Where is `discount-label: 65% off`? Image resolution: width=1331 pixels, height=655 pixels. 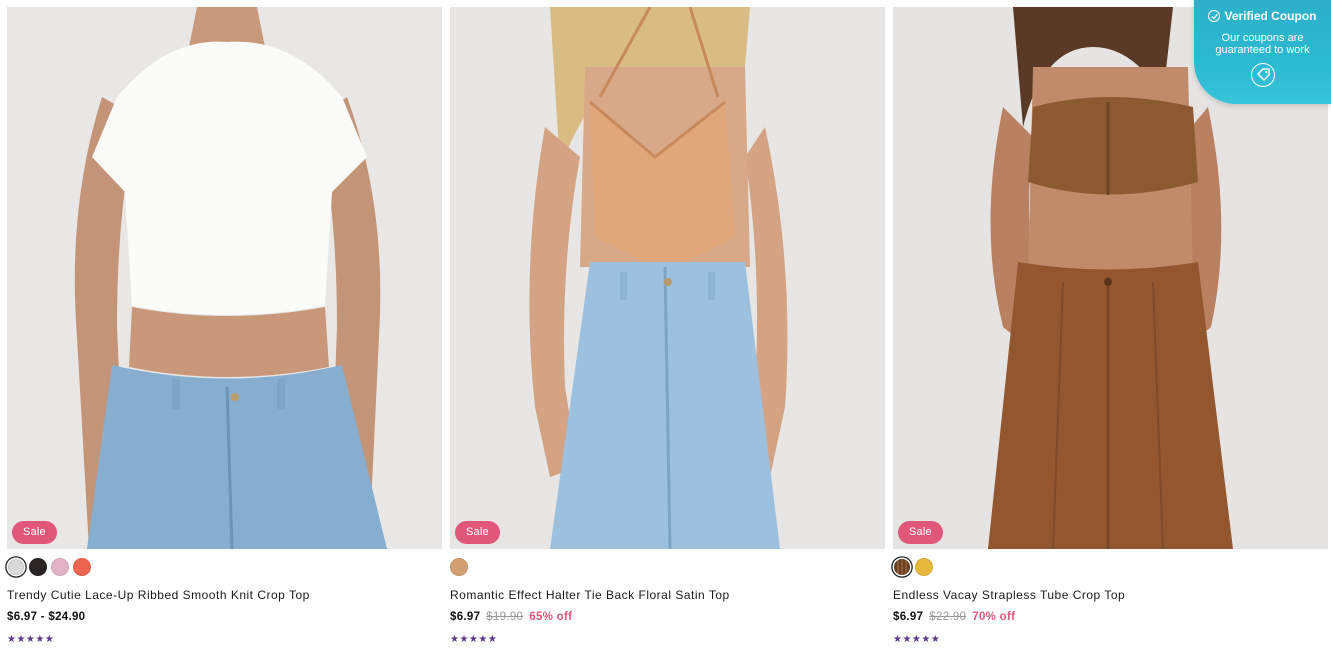
discount-label: 65% off is located at coordinates (551, 617).